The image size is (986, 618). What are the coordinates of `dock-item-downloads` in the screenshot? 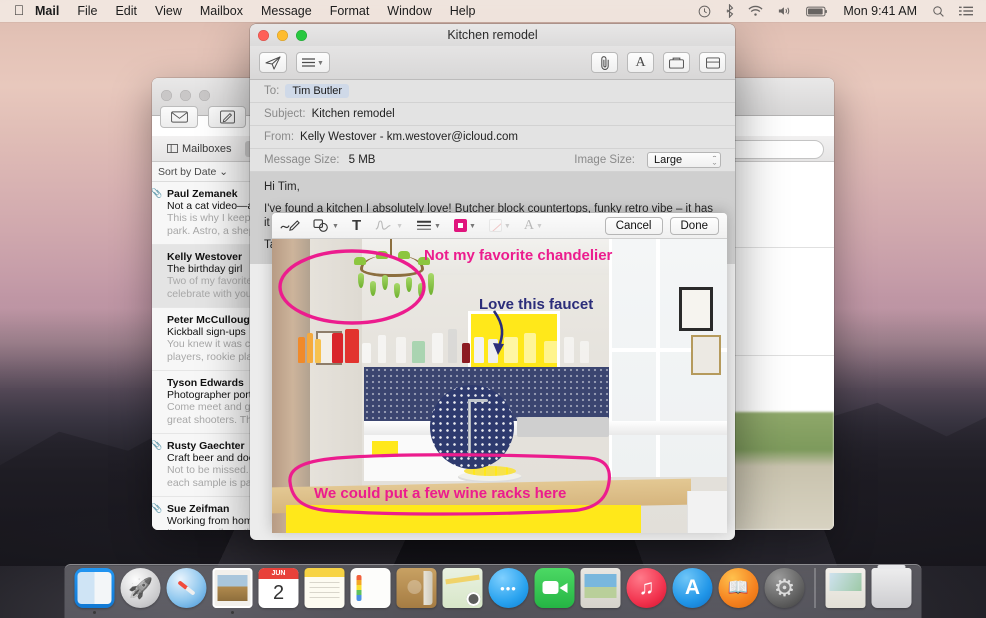 It's located at (845, 588).